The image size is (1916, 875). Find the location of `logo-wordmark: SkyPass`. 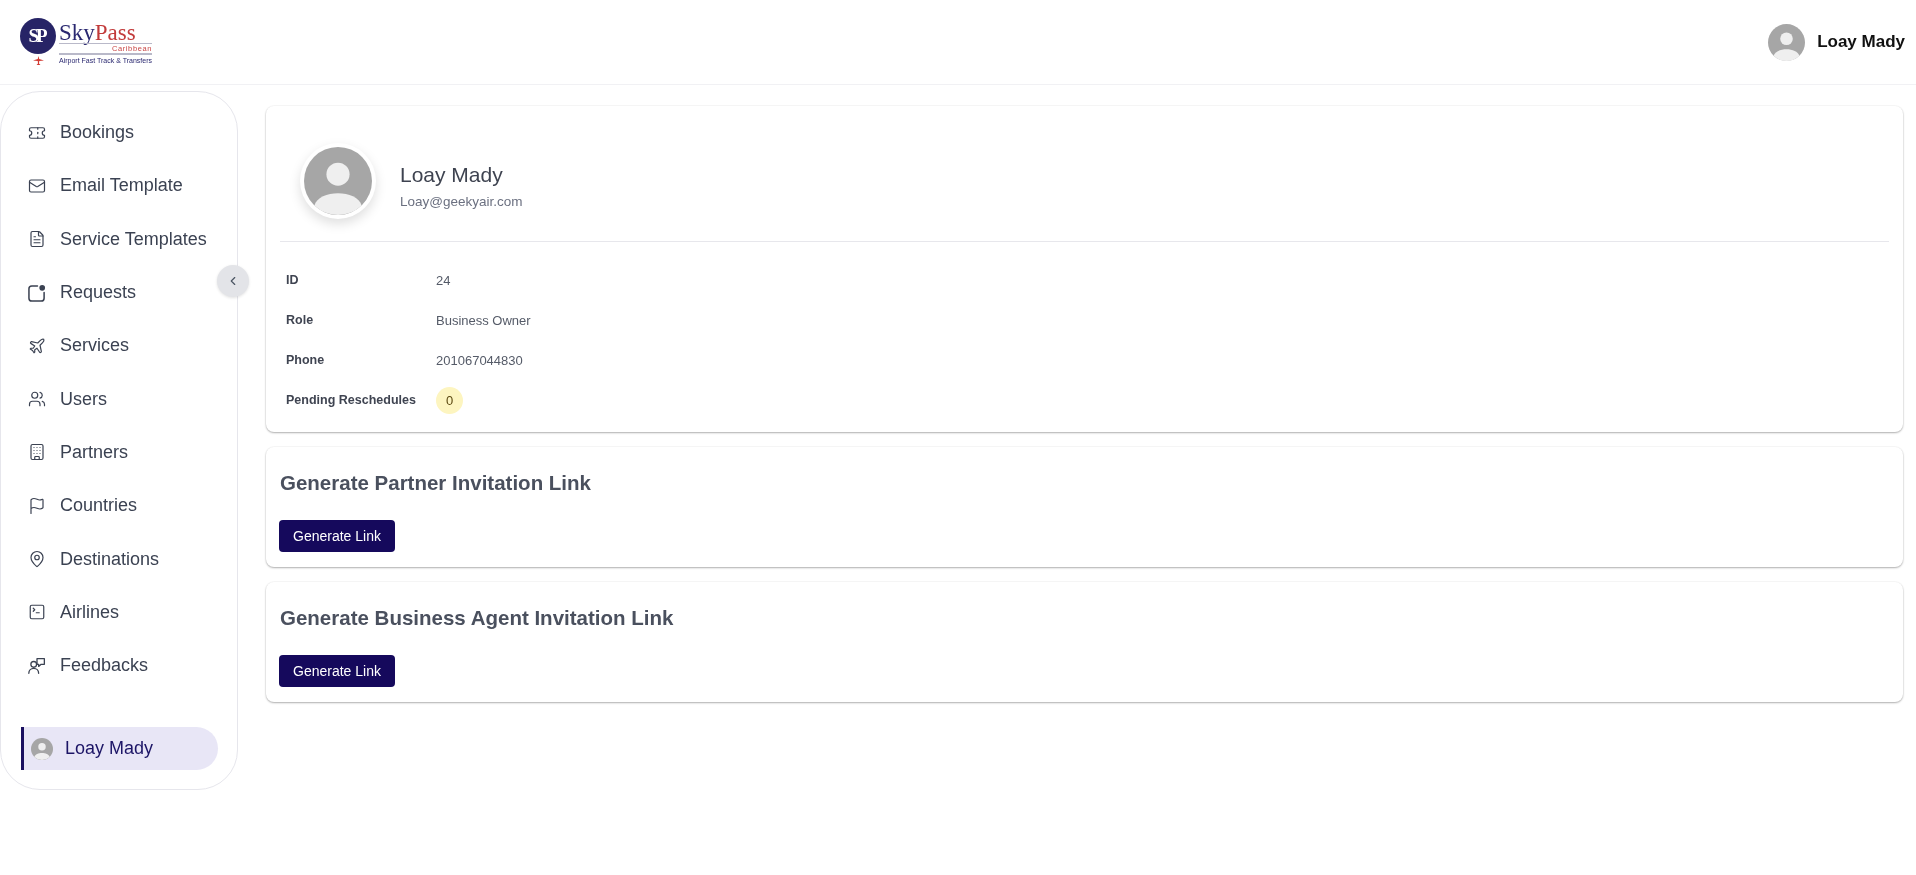

logo-wordmark: SkyPass is located at coordinates (97, 32).